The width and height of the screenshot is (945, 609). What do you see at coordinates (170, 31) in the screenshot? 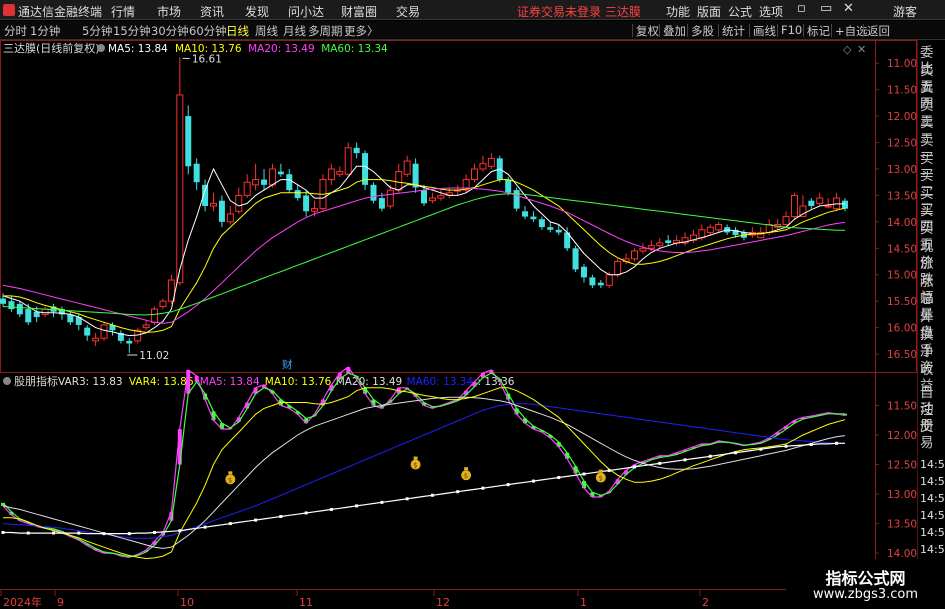
I see `period-tab-4: 30分钟` at bounding box center [170, 31].